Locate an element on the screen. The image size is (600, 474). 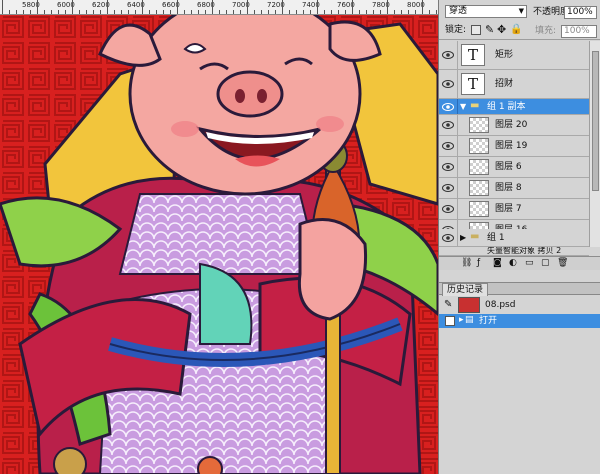
layer-row: 矢量智能对象 拷贝 2 is located at coordinates (514, 251).